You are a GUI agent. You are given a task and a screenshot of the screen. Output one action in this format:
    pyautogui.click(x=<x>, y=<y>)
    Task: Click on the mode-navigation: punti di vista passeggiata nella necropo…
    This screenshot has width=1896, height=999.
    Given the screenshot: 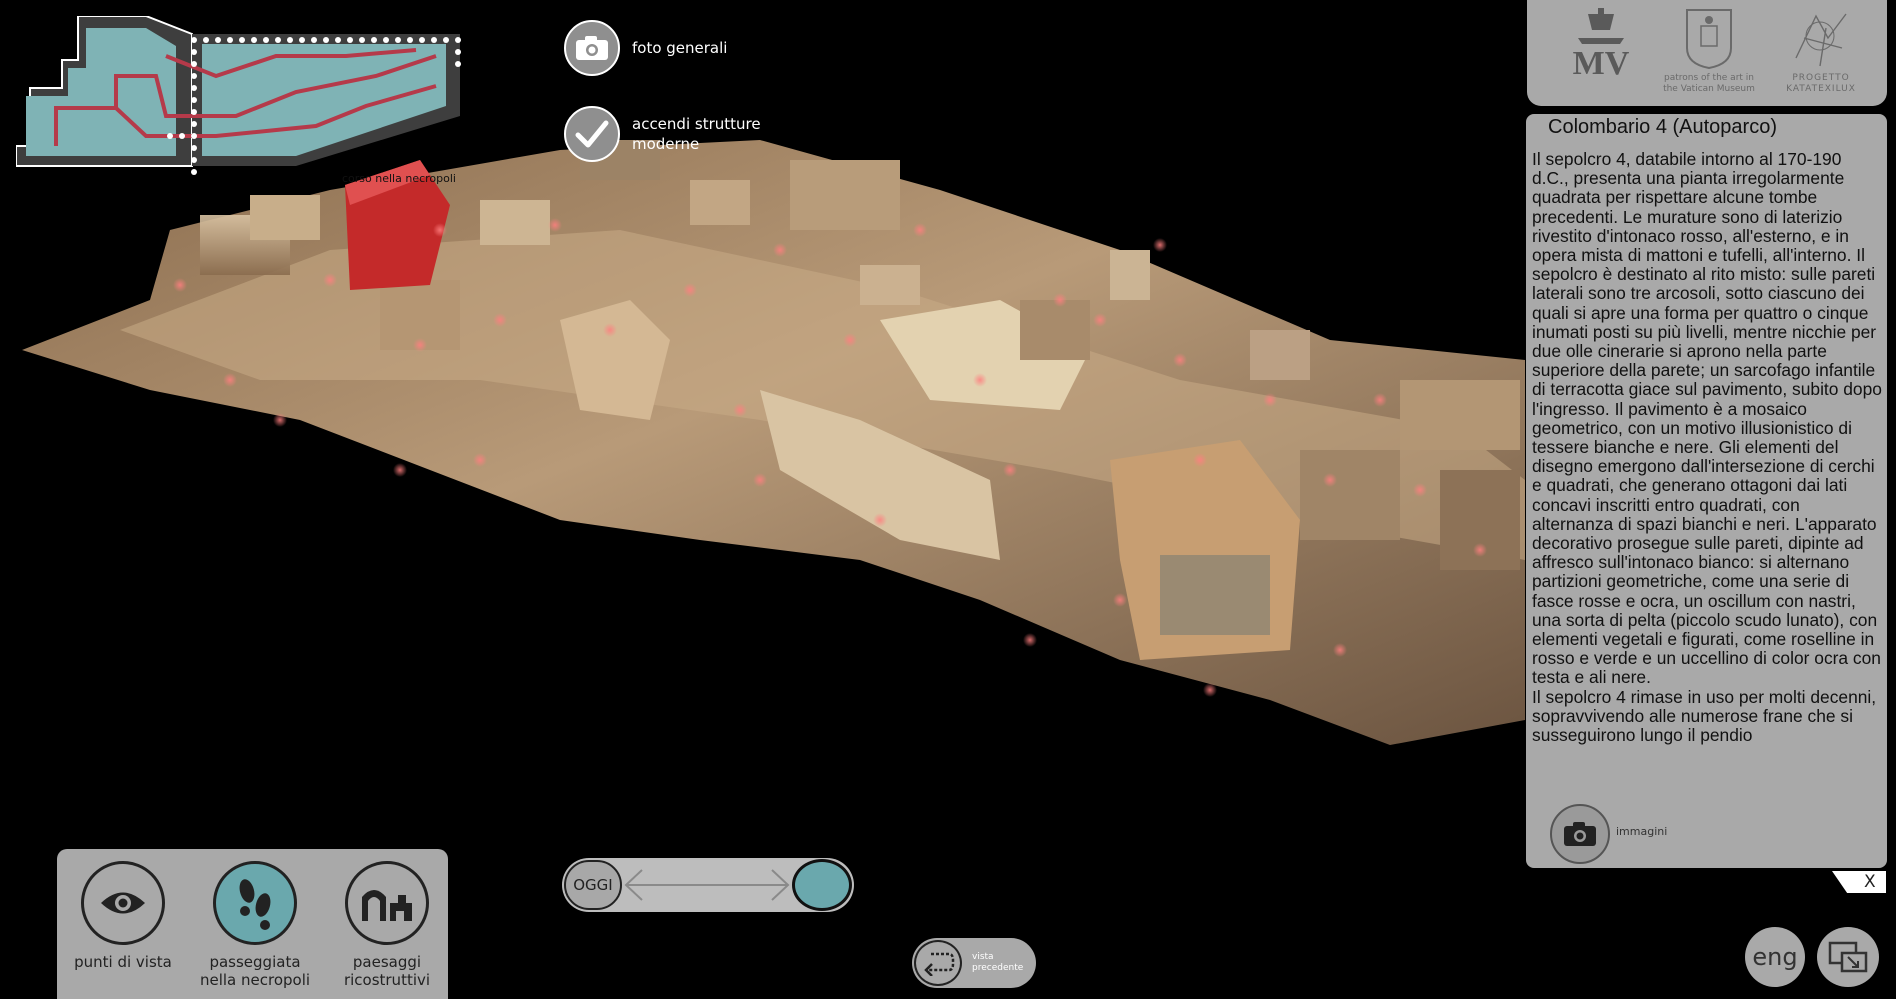 What is the action you would take?
    pyautogui.click(x=252, y=924)
    